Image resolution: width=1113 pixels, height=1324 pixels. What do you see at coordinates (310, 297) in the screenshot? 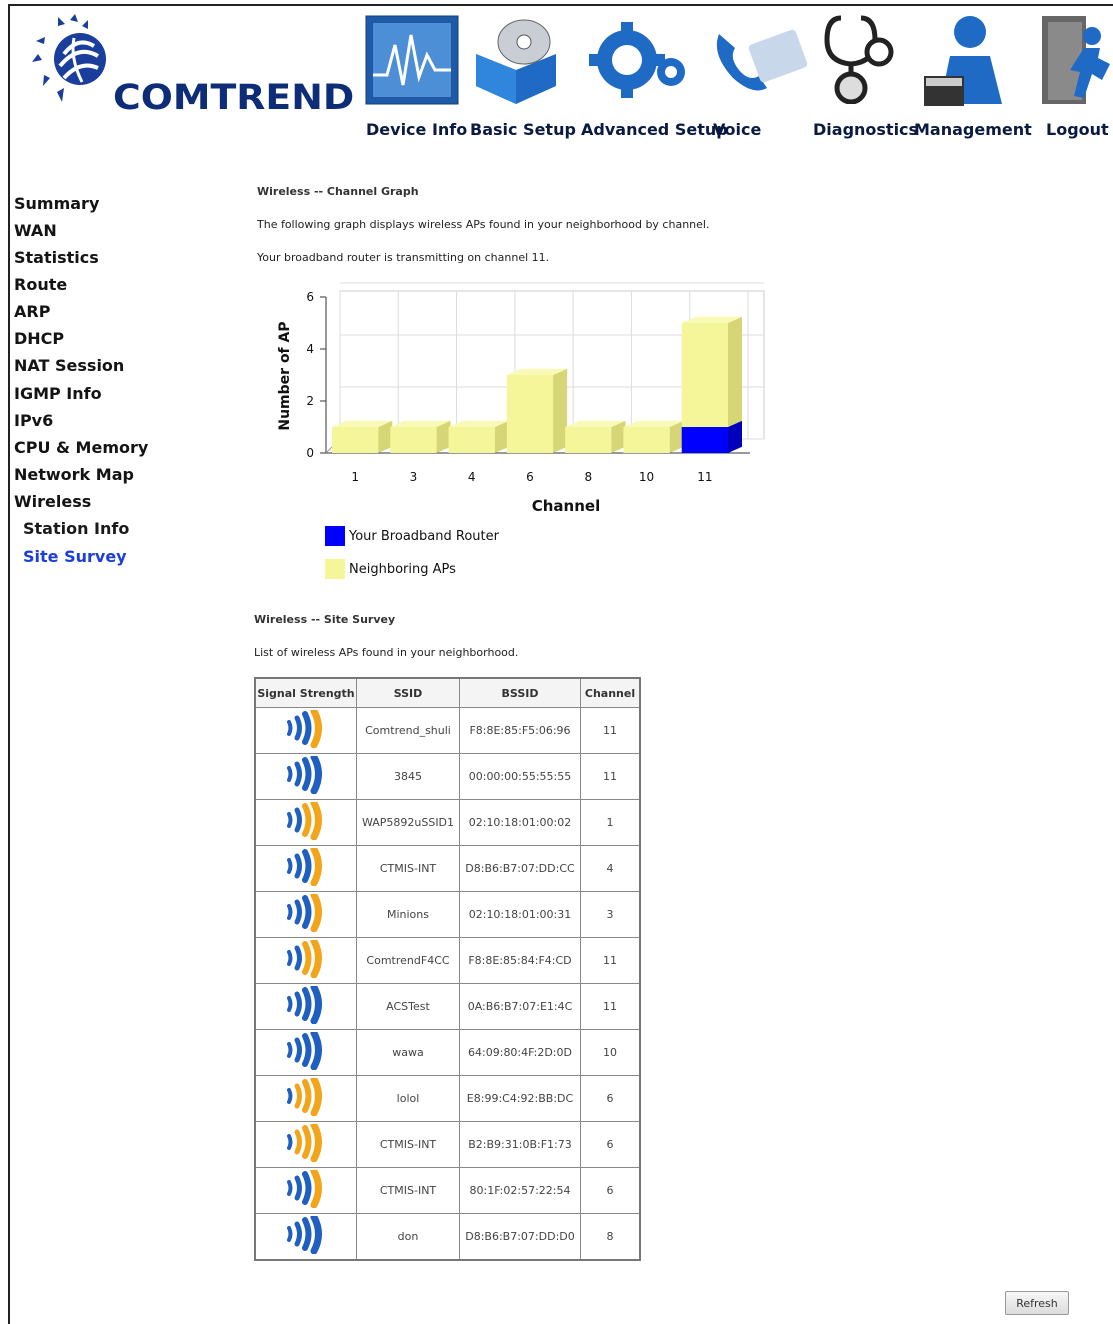
I see `y-tick-label: 6` at bounding box center [310, 297].